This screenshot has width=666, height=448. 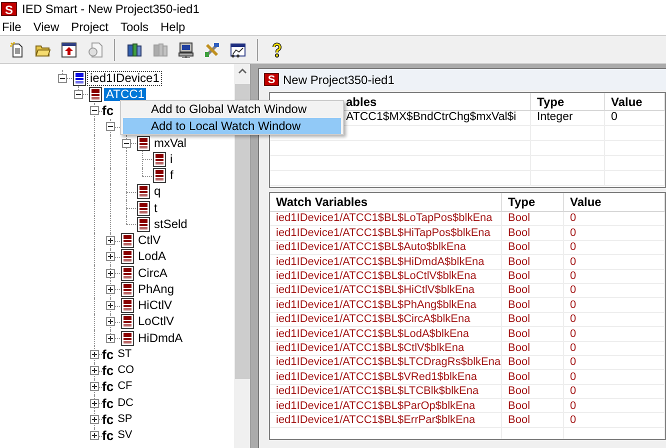 I want to click on tree-item: CO, so click(x=126, y=371).